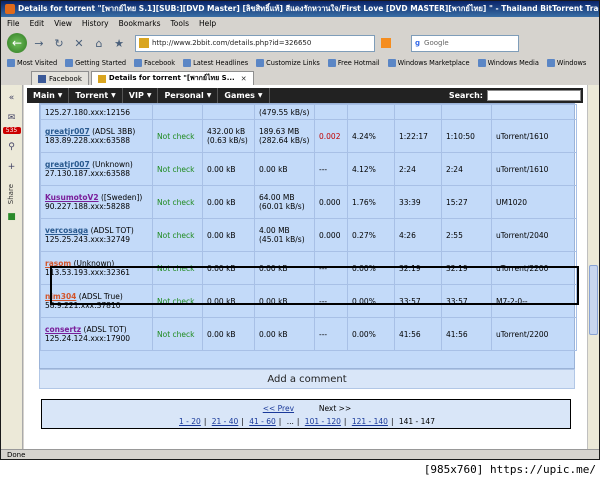 The width and height of the screenshot is (600, 482). What do you see at coordinates (39, 43) in the screenshot?
I see `forward-arrow-icon: →` at bounding box center [39, 43].